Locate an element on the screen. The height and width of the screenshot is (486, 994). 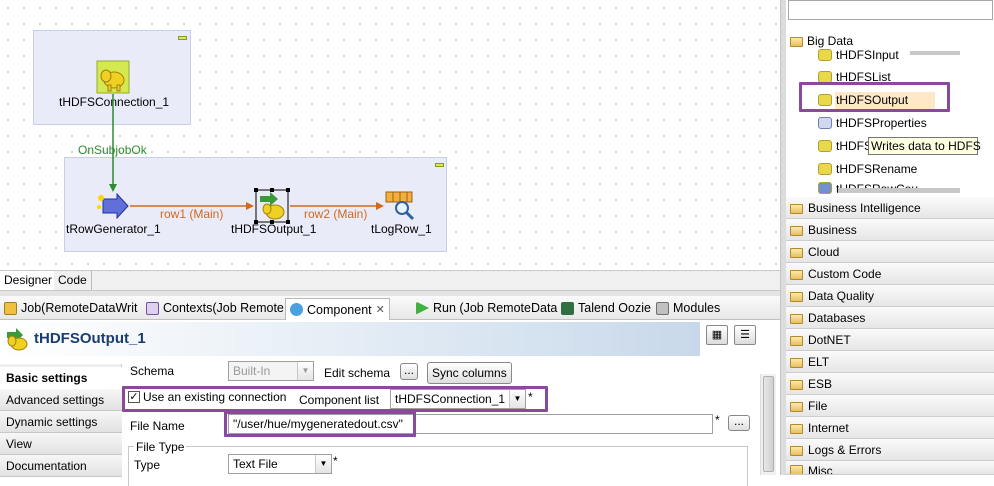
schema-select: Built-In ▼ is located at coordinates (271, 371).